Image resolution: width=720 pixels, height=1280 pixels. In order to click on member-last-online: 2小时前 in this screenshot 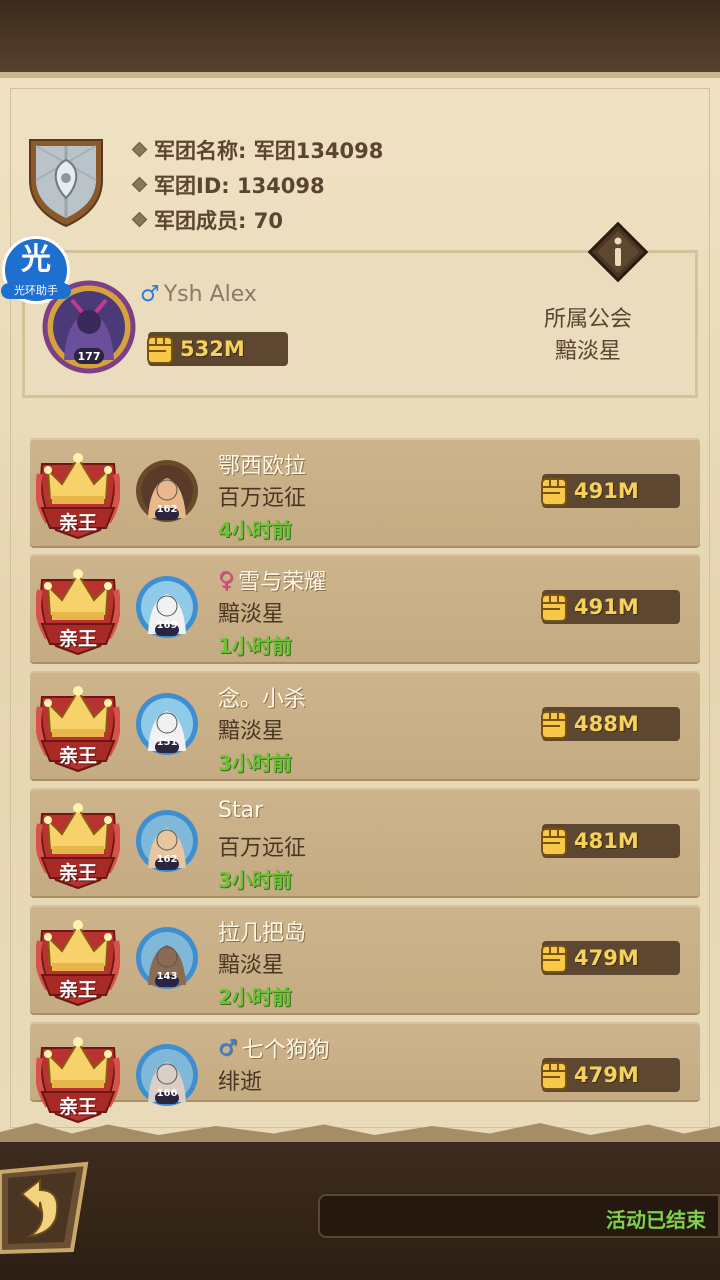, I will do `click(255, 997)`.